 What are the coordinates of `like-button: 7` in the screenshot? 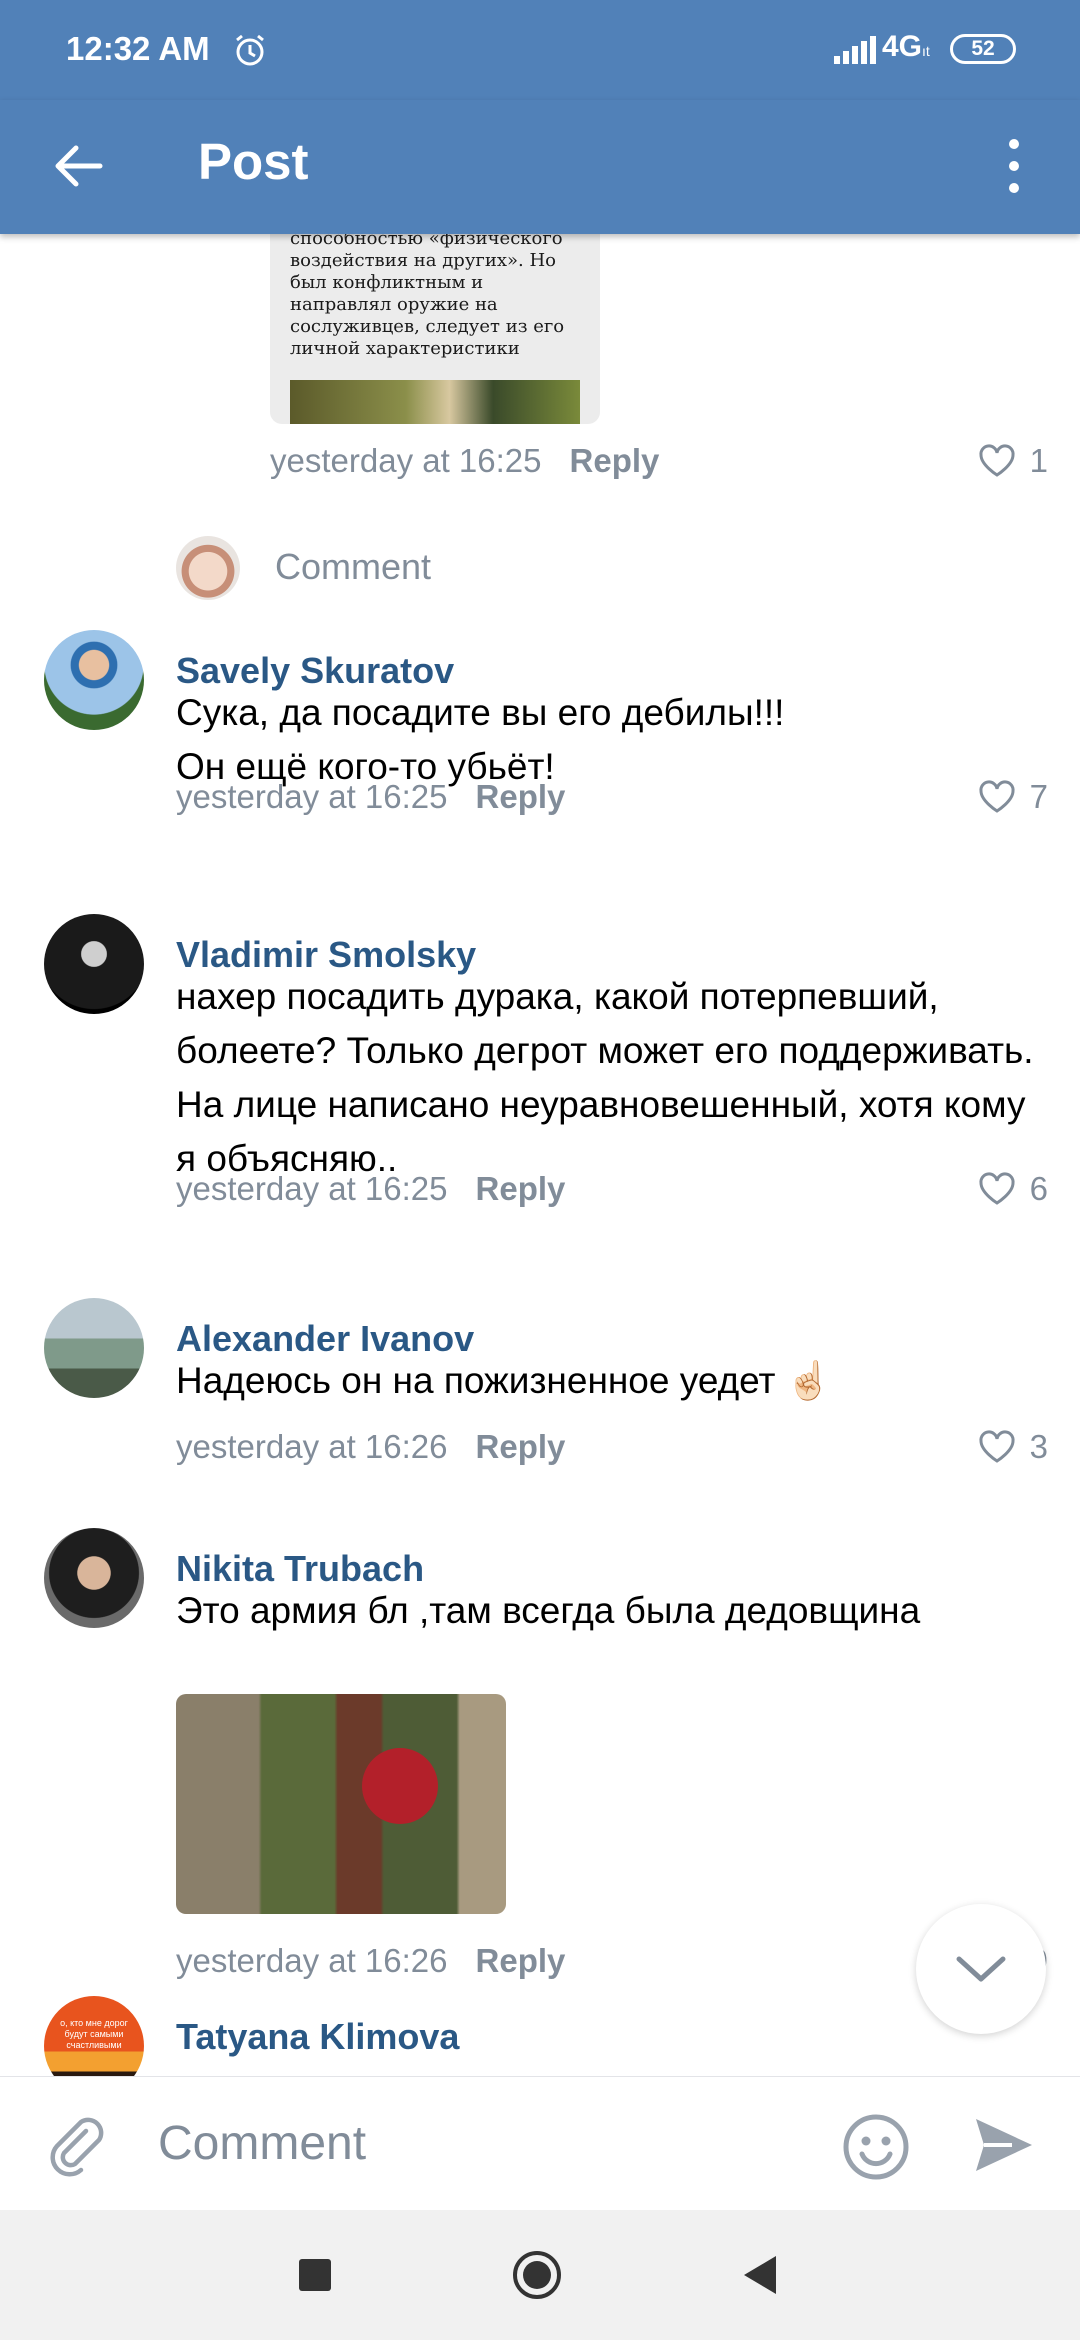 It's located at (1013, 797).